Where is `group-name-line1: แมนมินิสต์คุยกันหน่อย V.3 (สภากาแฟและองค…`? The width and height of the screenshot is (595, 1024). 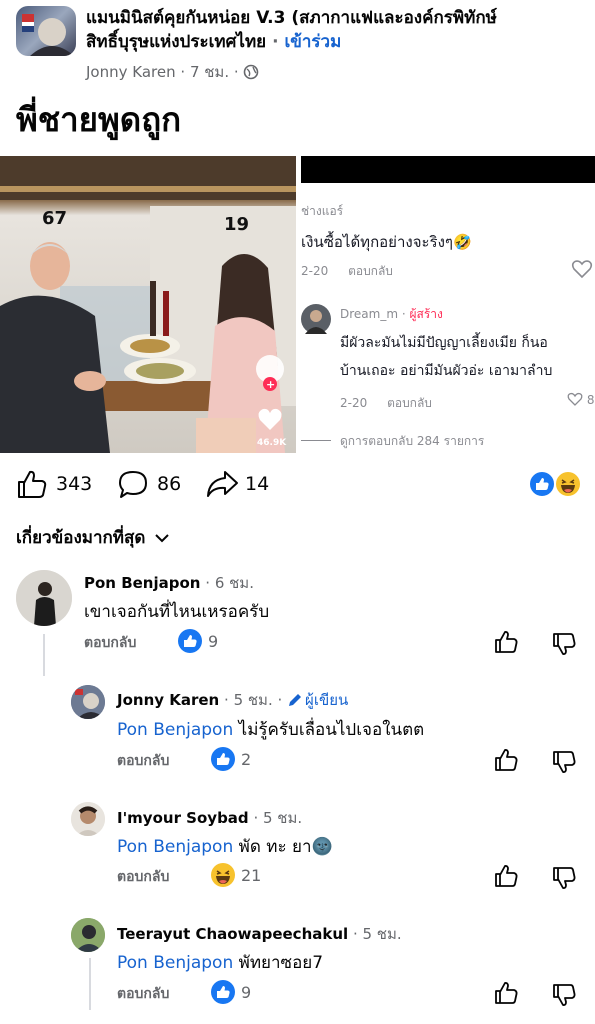 group-name-line1: แมนมินิสต์คุยกันหน่อย V.3 (สภากาแฟและองค… is located at coordinates (291, 18).